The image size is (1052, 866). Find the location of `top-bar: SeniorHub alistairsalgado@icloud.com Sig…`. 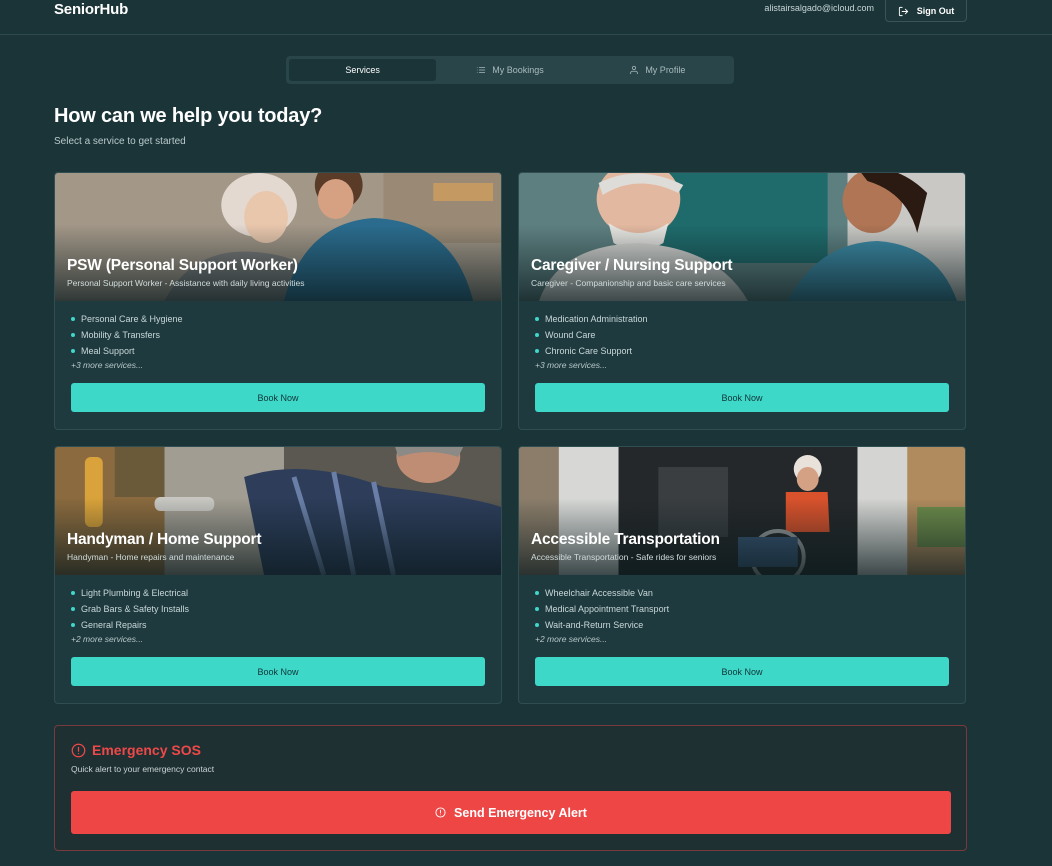

top-bar: SeniorHub alistairsalgado@icloud.com Sig… is located at coordinates (526, 17).